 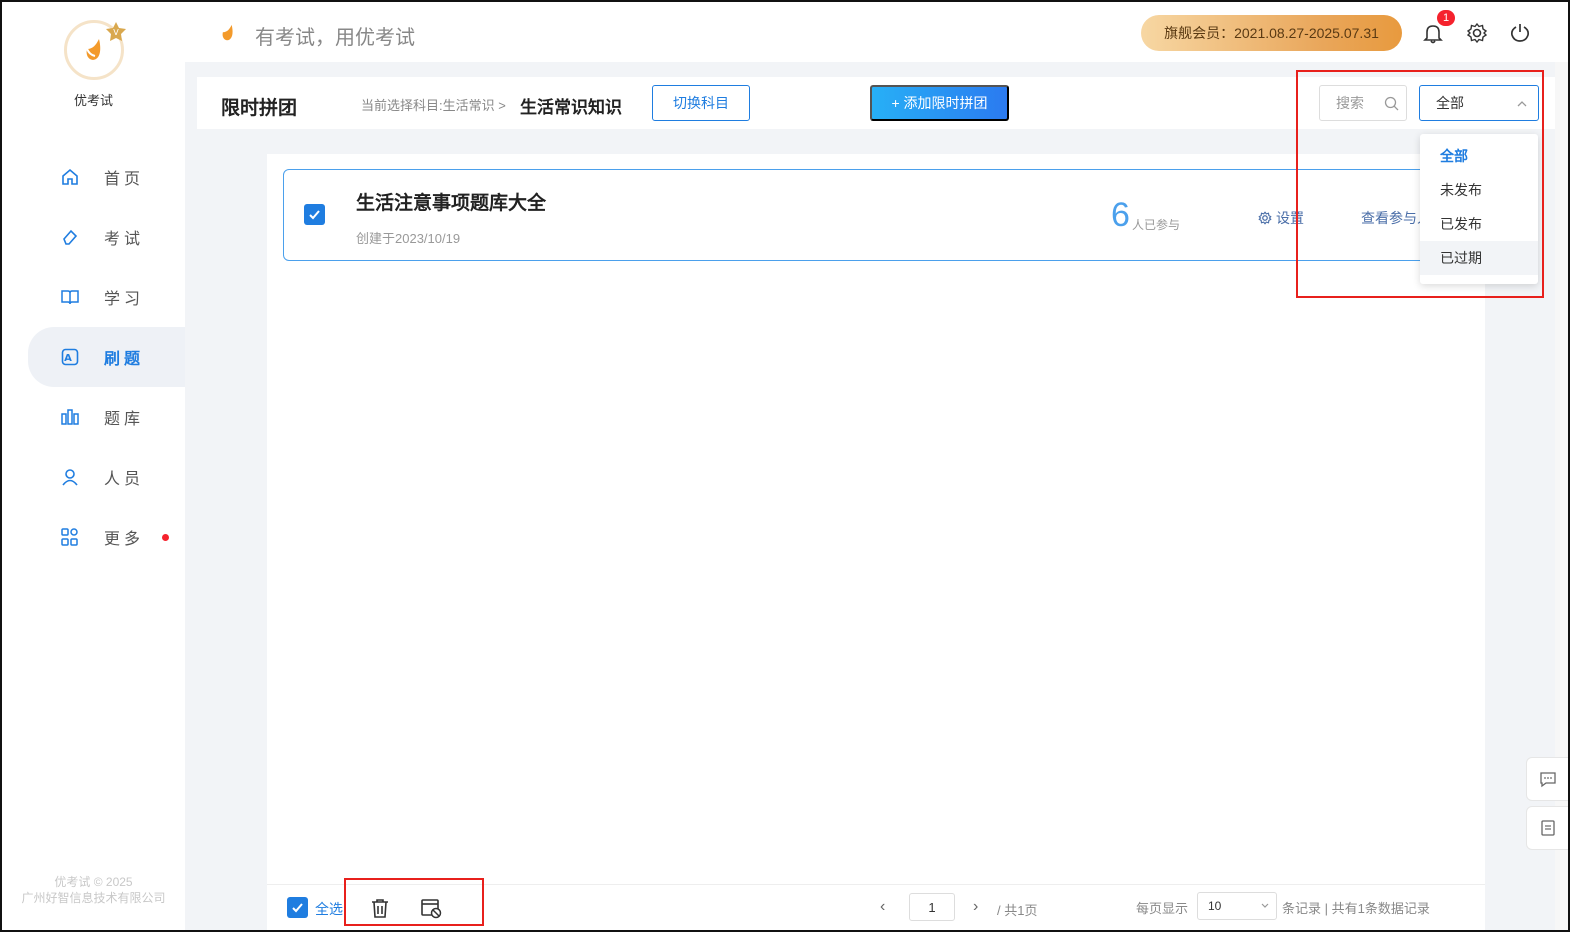 I want to click on page-total: / 共1页, so click(x=1017, y=910).